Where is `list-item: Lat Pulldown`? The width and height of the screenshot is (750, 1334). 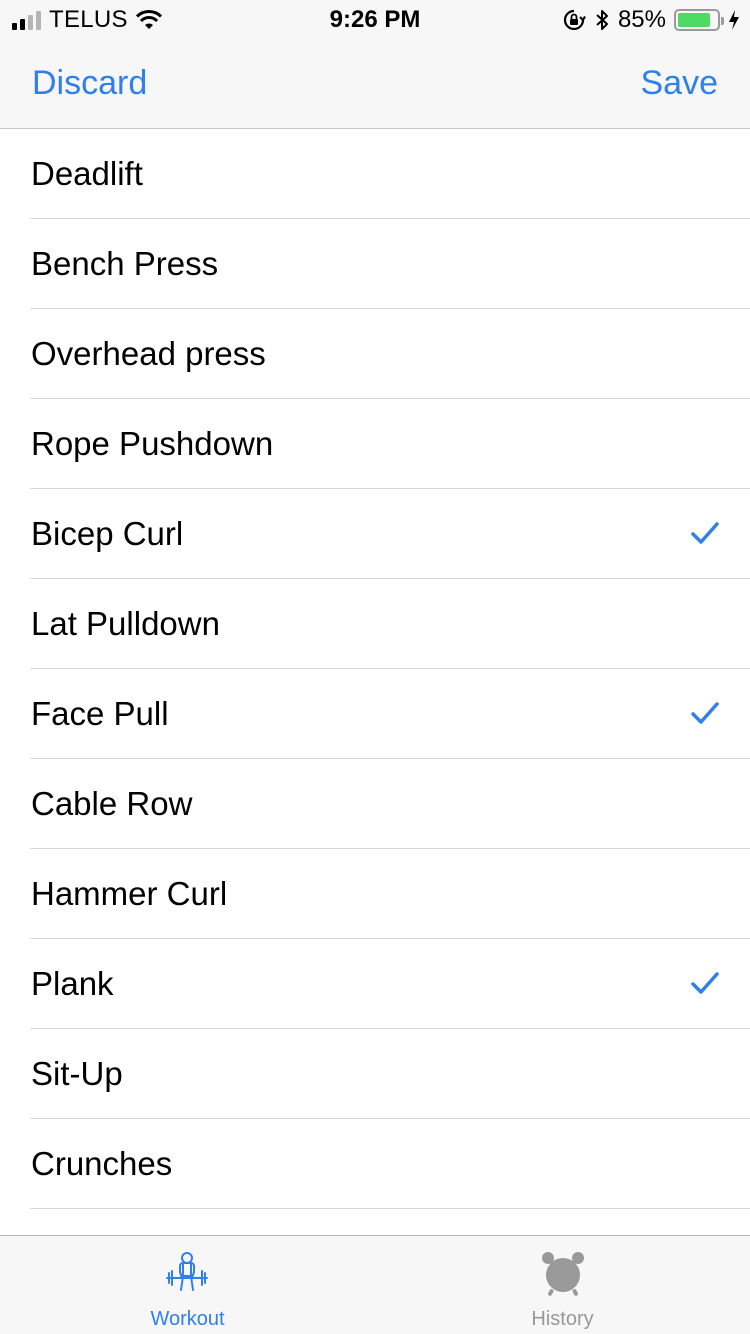 list-item: Lat Pulldown is located at coordinates (375, 624).